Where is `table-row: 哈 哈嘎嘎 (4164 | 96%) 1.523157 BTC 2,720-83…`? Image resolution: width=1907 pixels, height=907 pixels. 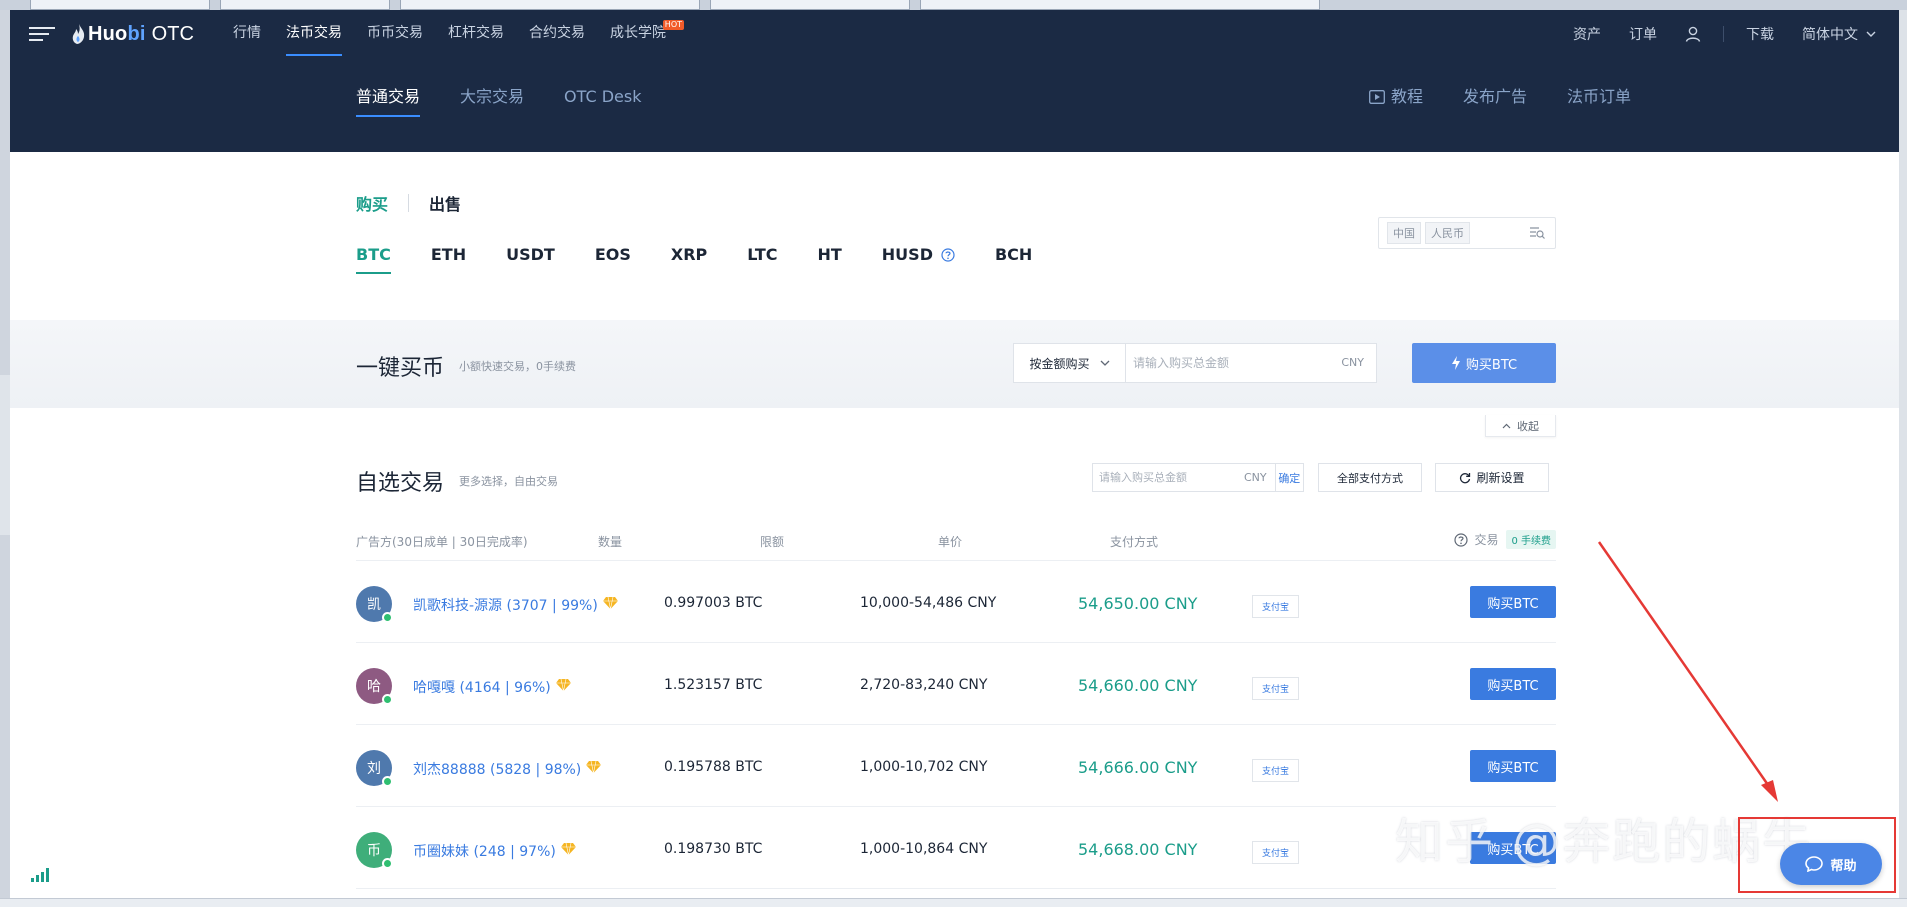 table-row: 哈 哈嘎嘎 (4164 | 96%) 1.523157 BTC 2,720-83… is located at coordinates (956, 684).